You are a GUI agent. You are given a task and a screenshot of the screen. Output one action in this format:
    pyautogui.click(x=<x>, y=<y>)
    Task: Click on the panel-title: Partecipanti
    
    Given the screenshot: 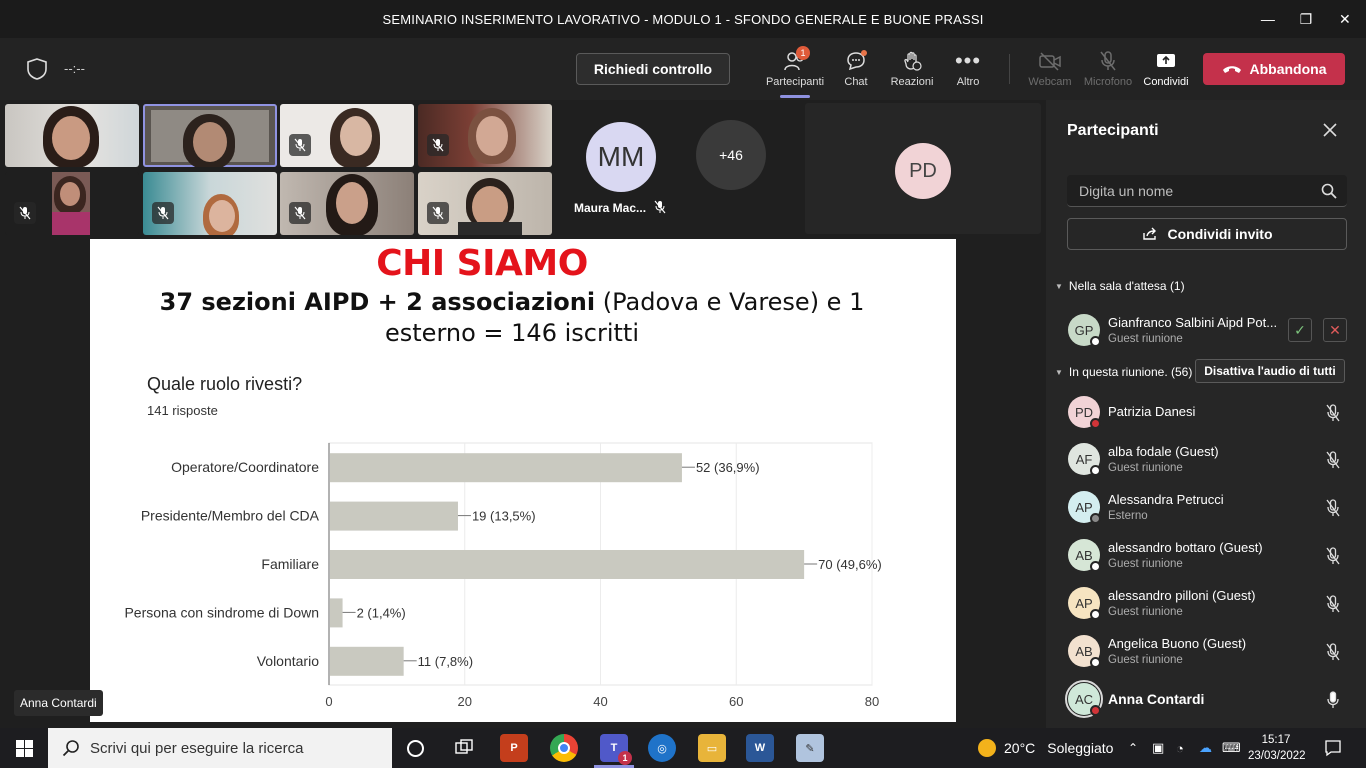 What is the action you would take?
    pyautogui.click(x=1113, y=130)
    